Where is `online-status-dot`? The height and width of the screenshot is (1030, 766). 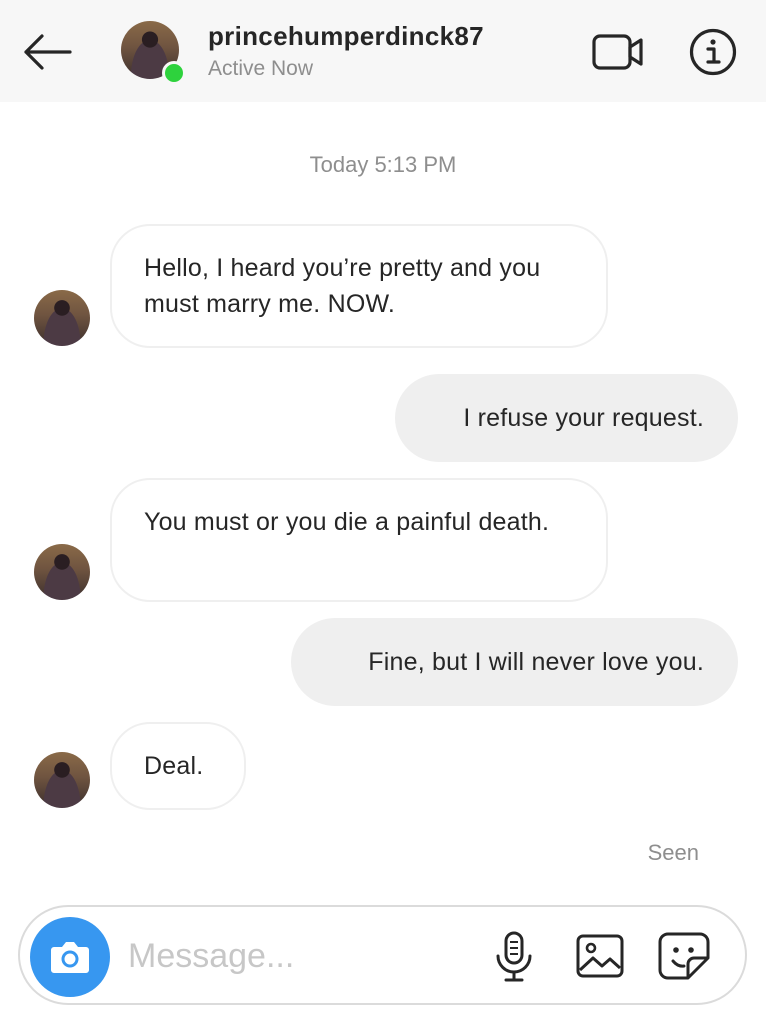 online-status-dot is located at coordinates (174, 73).